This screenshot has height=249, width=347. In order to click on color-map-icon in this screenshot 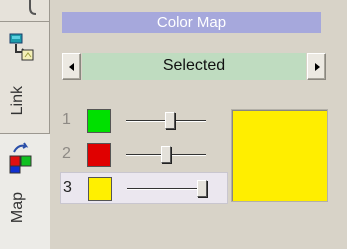, I will do `click(22, 160)`.